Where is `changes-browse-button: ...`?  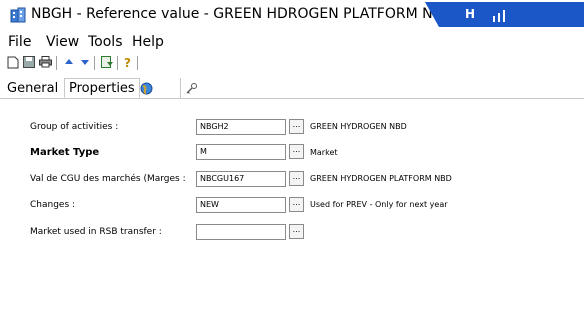
changes-browse-button: ... is located at coordinates (296, 204).